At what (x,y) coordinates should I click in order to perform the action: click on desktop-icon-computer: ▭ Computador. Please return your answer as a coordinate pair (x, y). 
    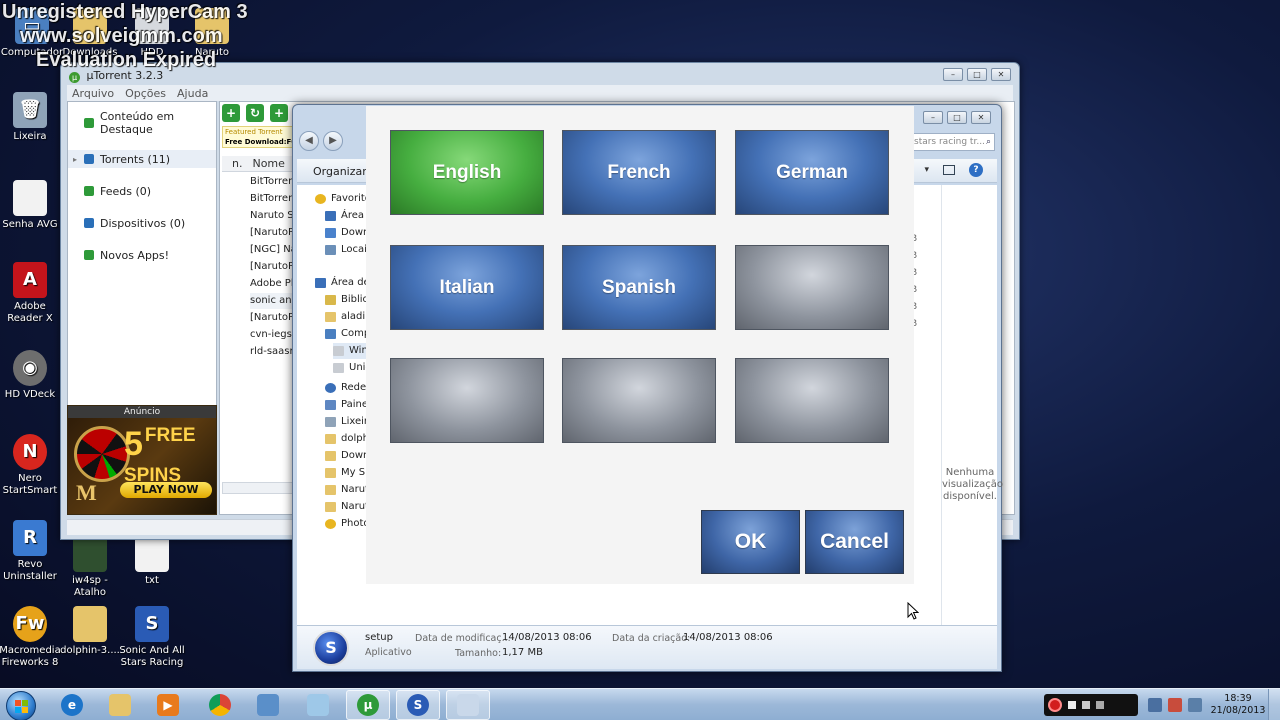
    Looking at the image, I should click on (32, 33).